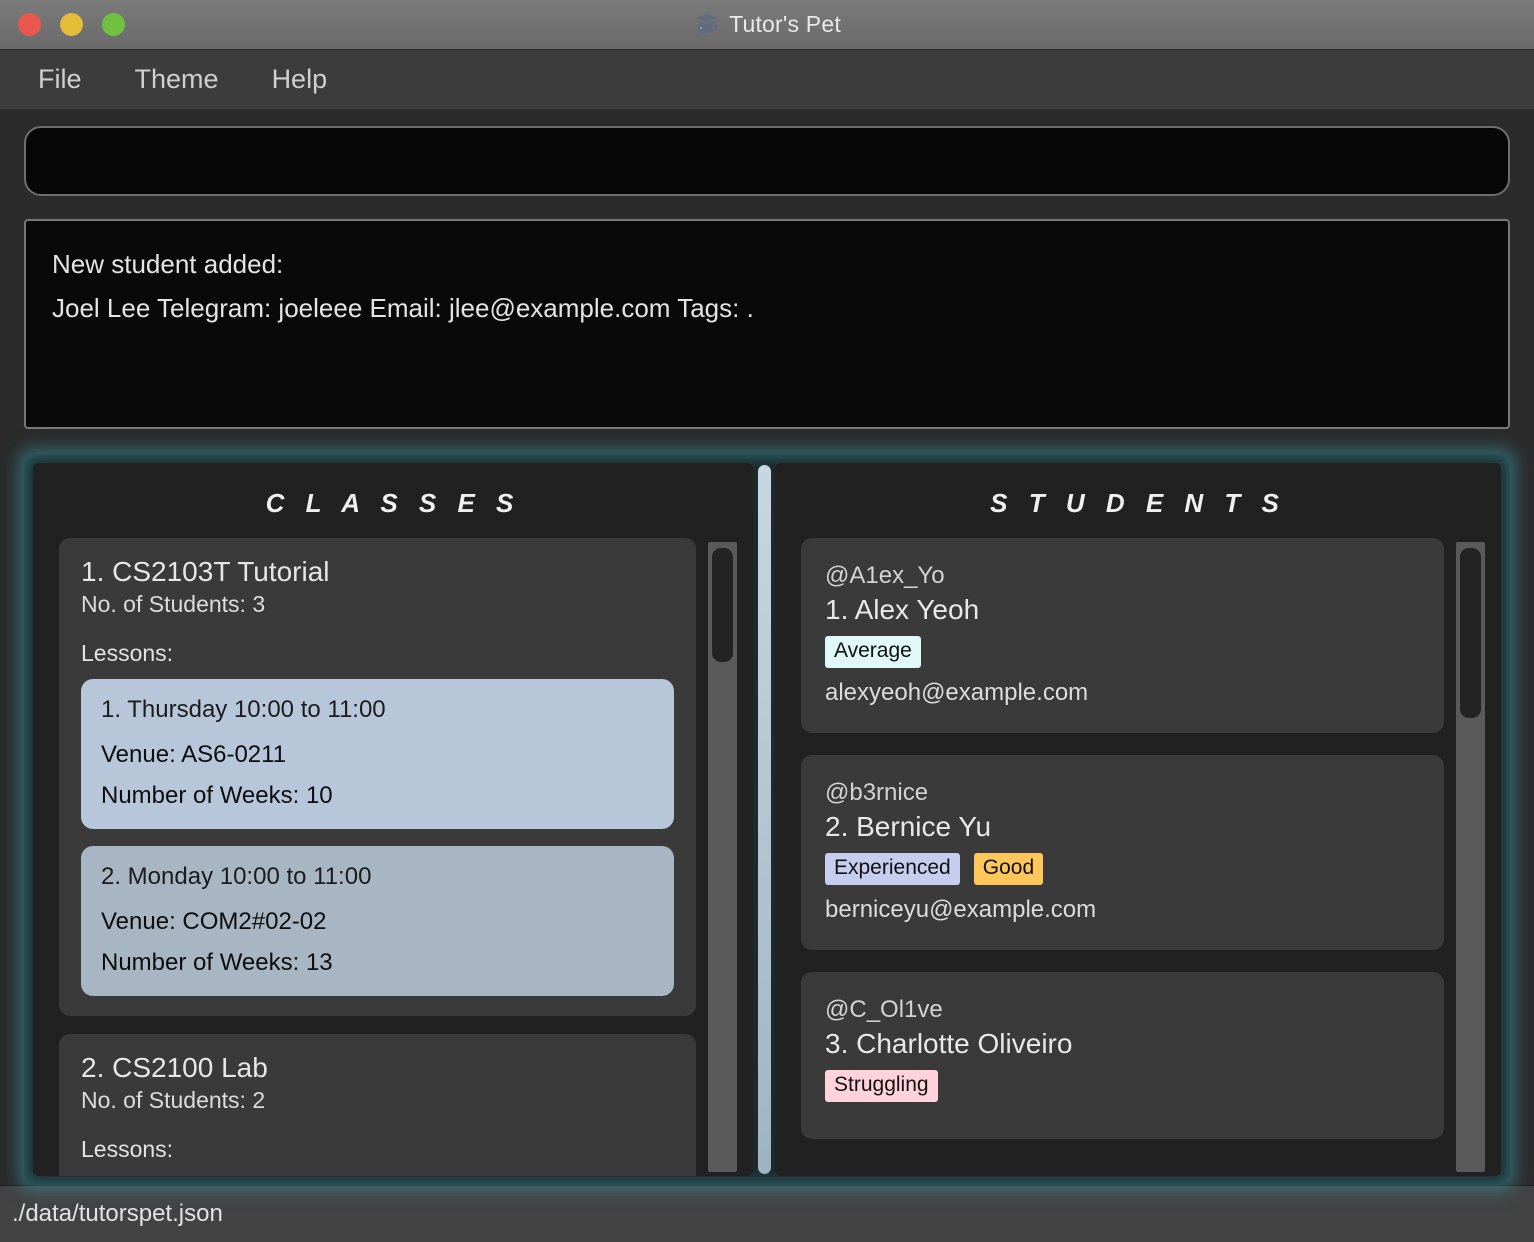 The image size is (1534, 1242). I want to click on result-line-1: New student added:, so click(168, 264).